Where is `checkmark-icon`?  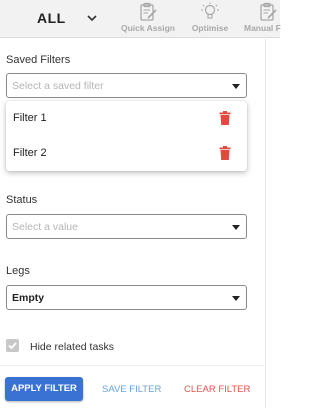 checkmark-icon is located at coordinates (12, 346).